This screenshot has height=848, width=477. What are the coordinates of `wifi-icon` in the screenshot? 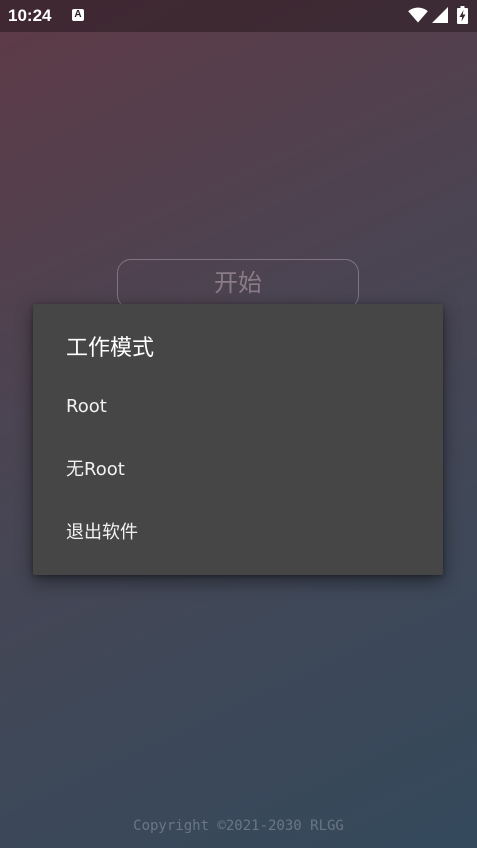 It's located at (418, 15).